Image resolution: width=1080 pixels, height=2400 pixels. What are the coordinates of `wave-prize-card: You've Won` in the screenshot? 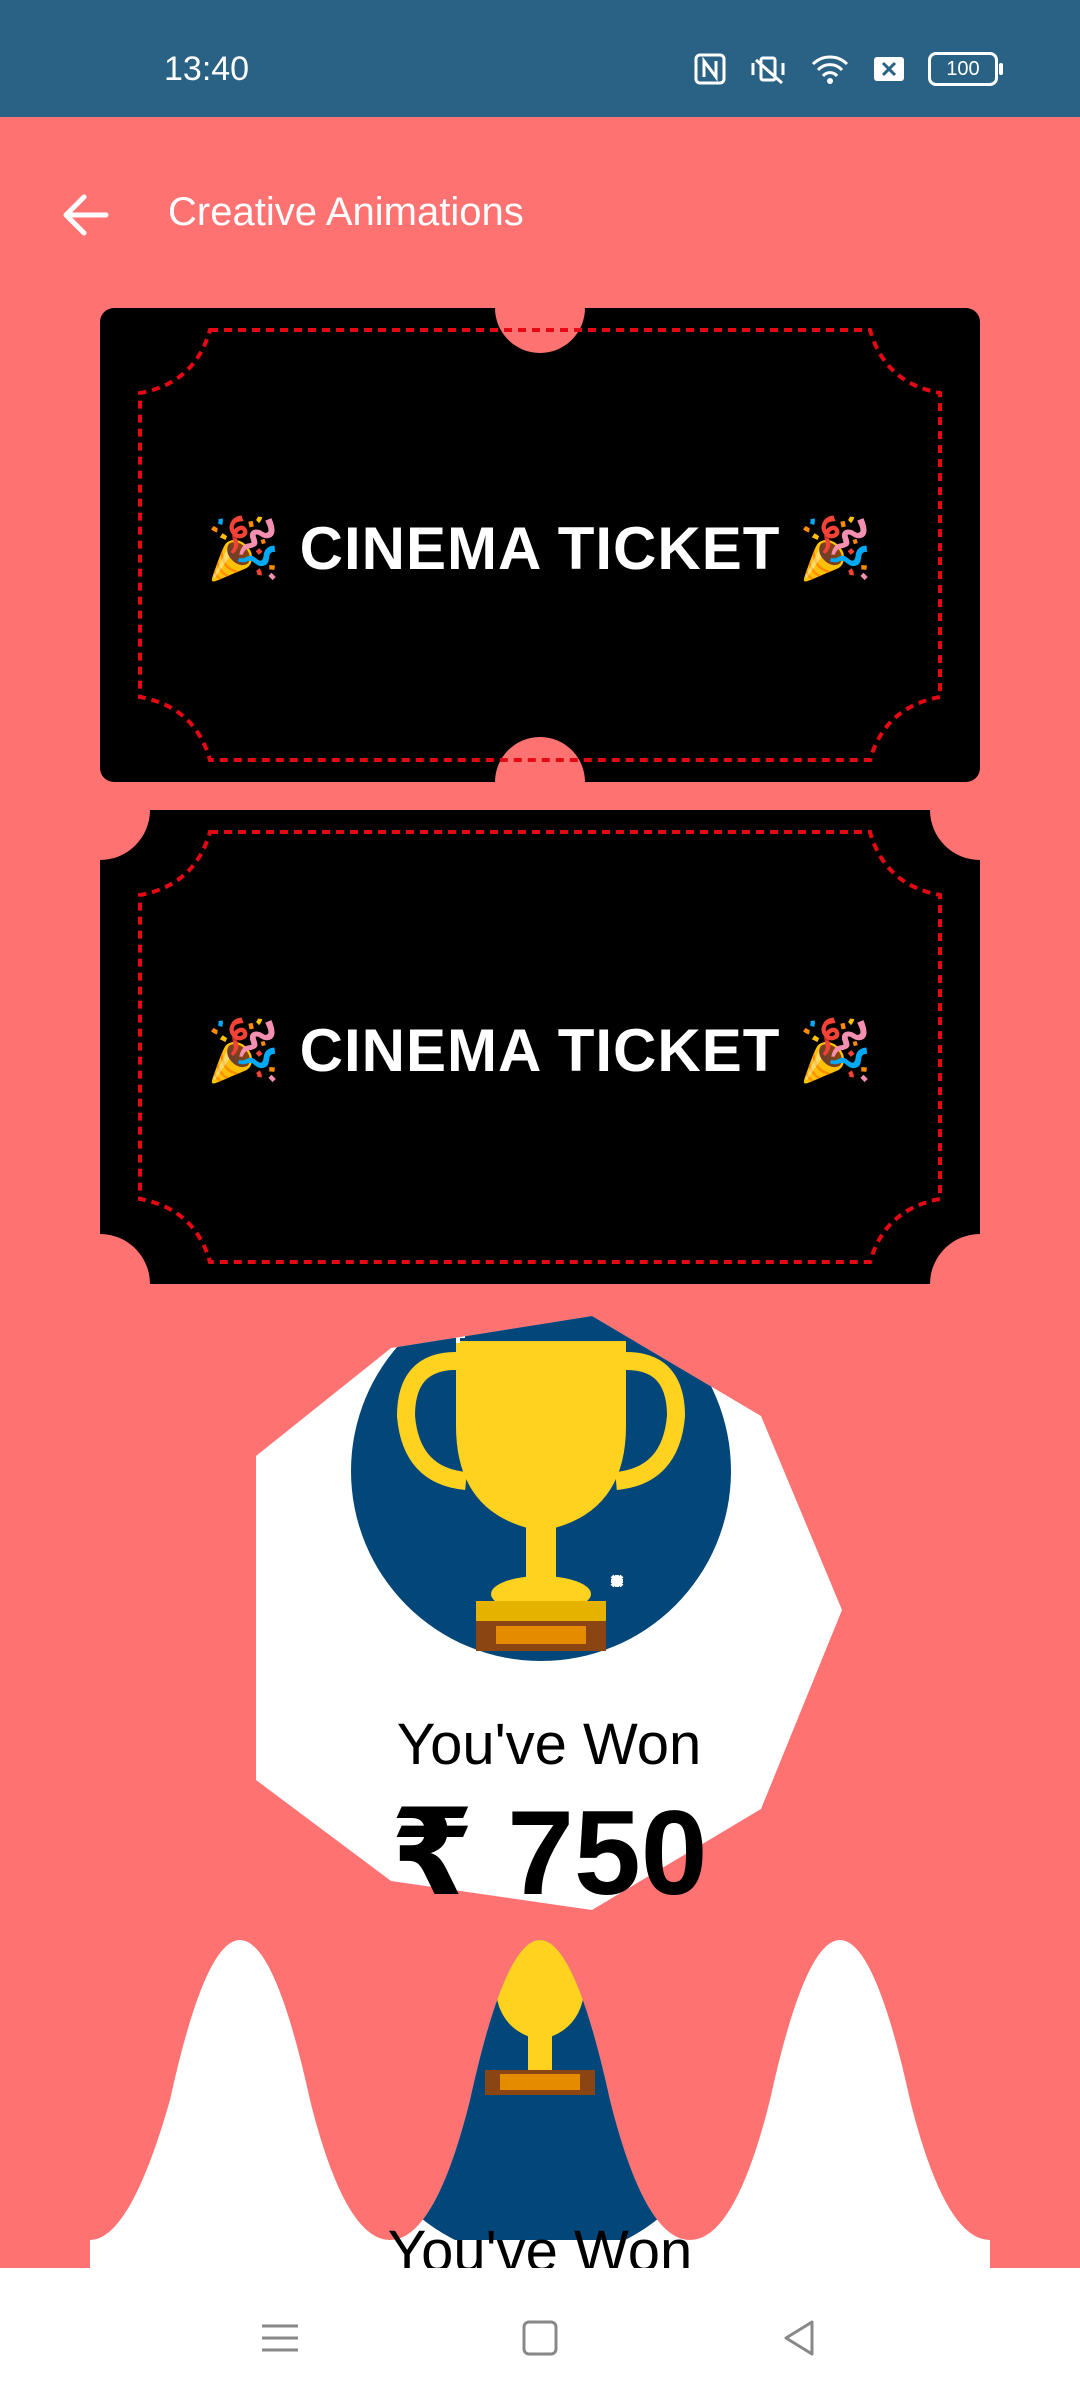 It's located at (540, 2112).